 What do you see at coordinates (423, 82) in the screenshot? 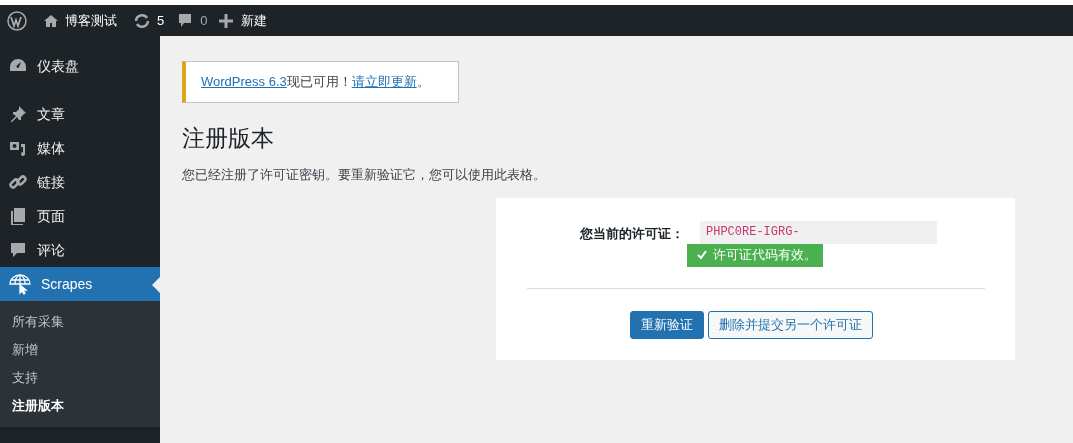
I see `notice-period: 。` at bounding box center [423, 82].